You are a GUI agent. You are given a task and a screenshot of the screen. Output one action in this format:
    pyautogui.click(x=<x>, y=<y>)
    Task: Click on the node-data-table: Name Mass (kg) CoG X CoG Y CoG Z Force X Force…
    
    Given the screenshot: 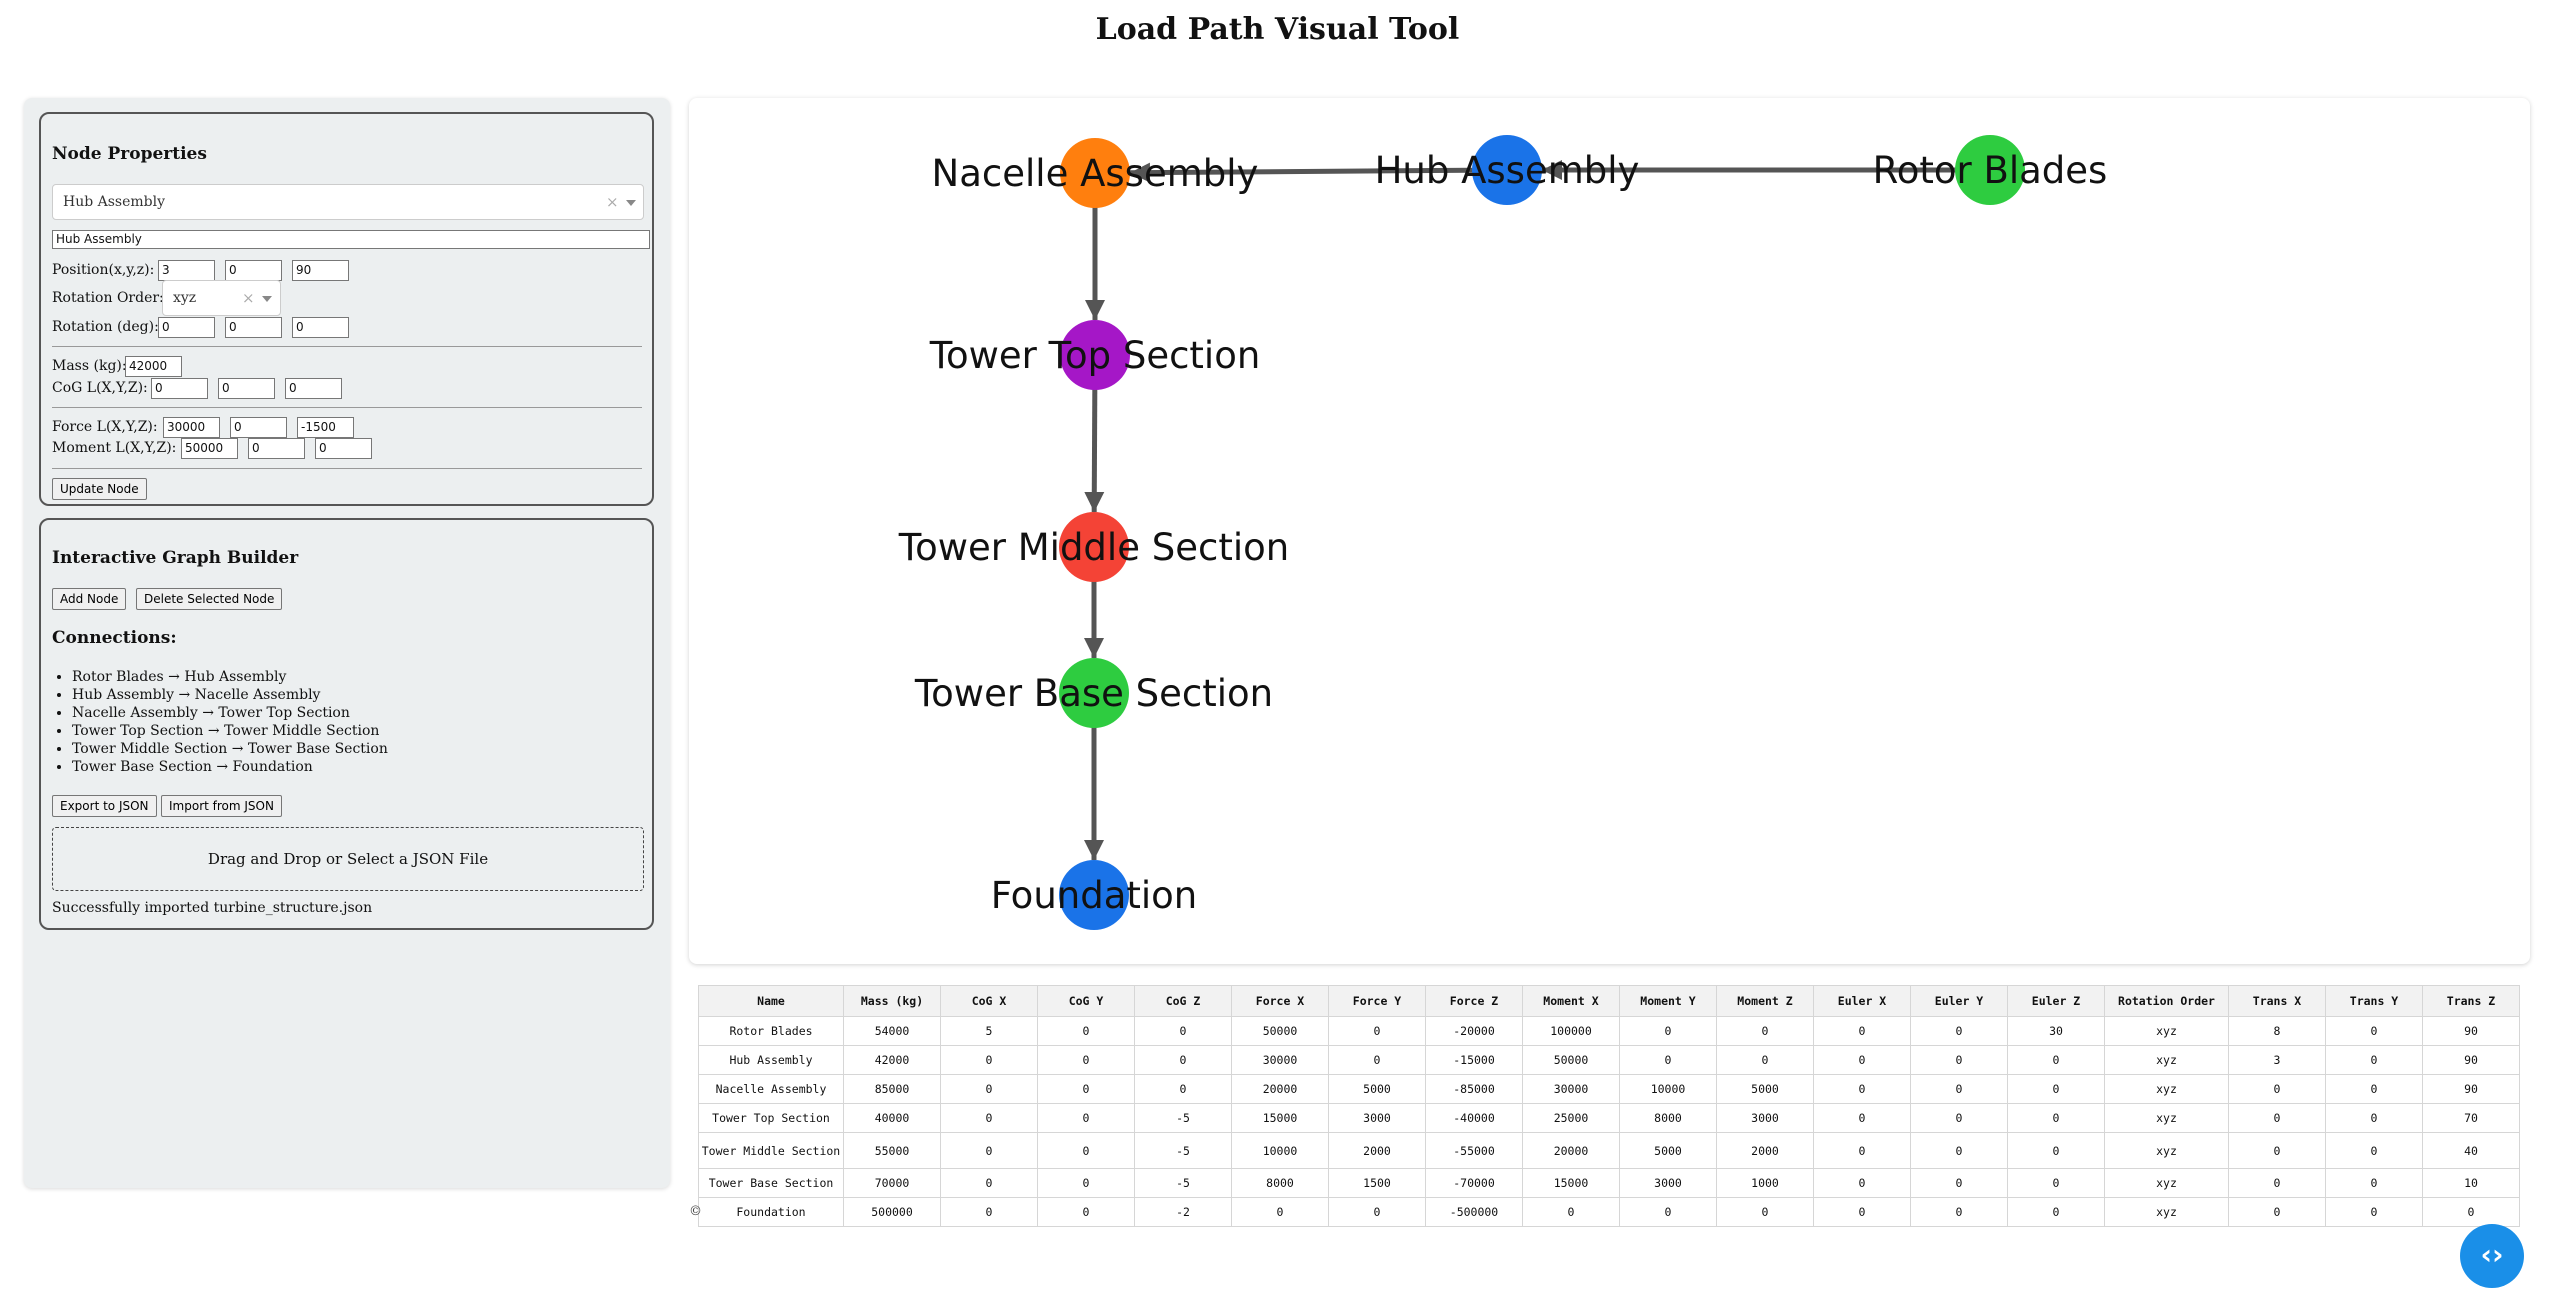 What is the action you would take?
    pyautogui.click(x=1609, y=1106)
    